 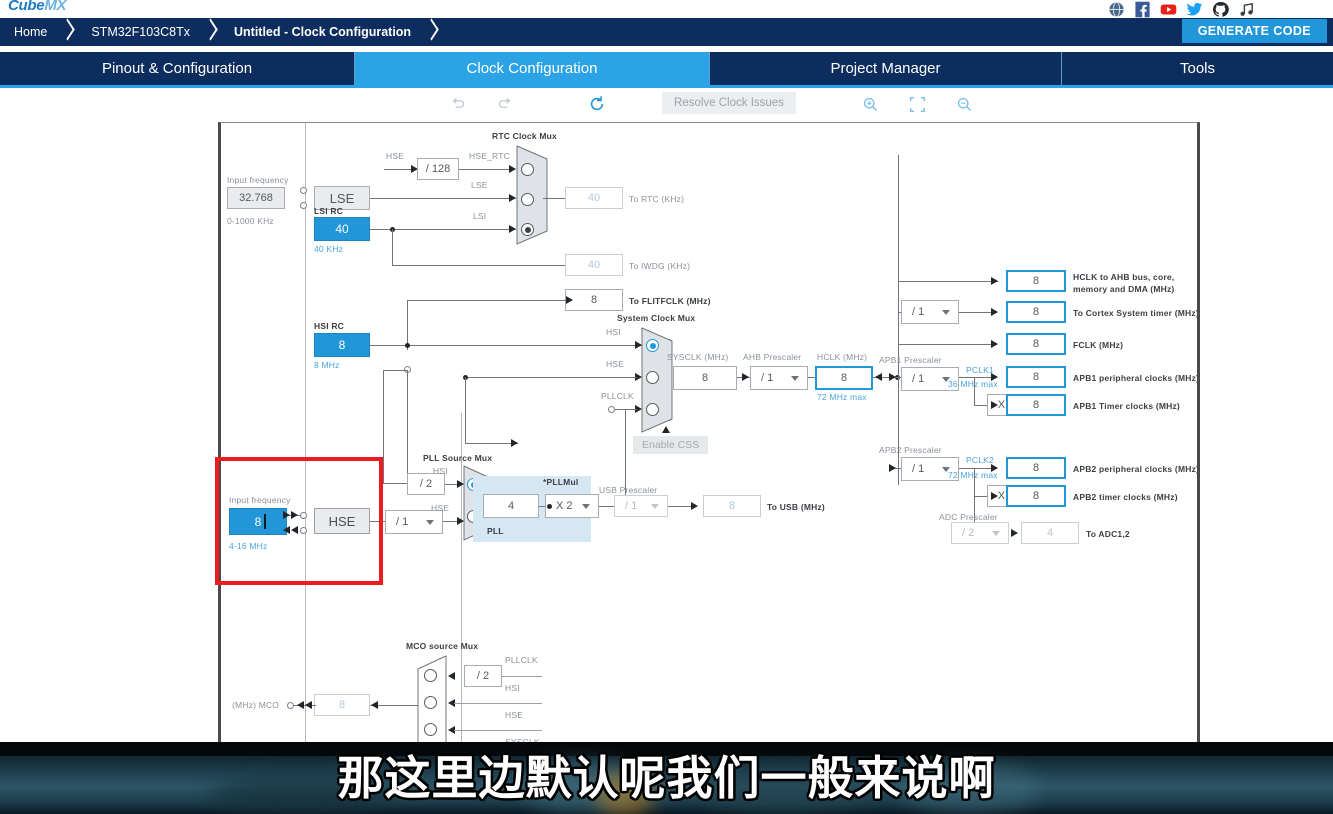 What do you see at coordinates (994, 405) in the screenshot?
I see `arrow-apb1-timer` at bounding box center [994, 405].